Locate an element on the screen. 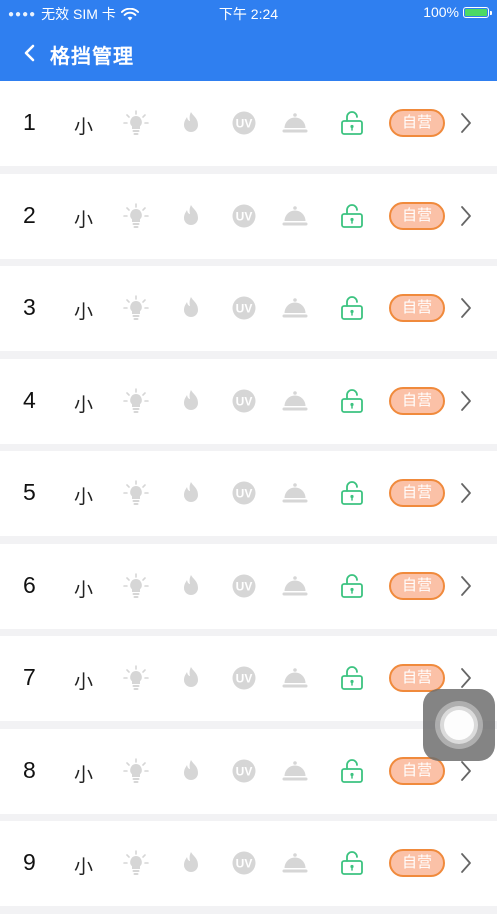  status-right: 100% is located at coordinates (457, 12).